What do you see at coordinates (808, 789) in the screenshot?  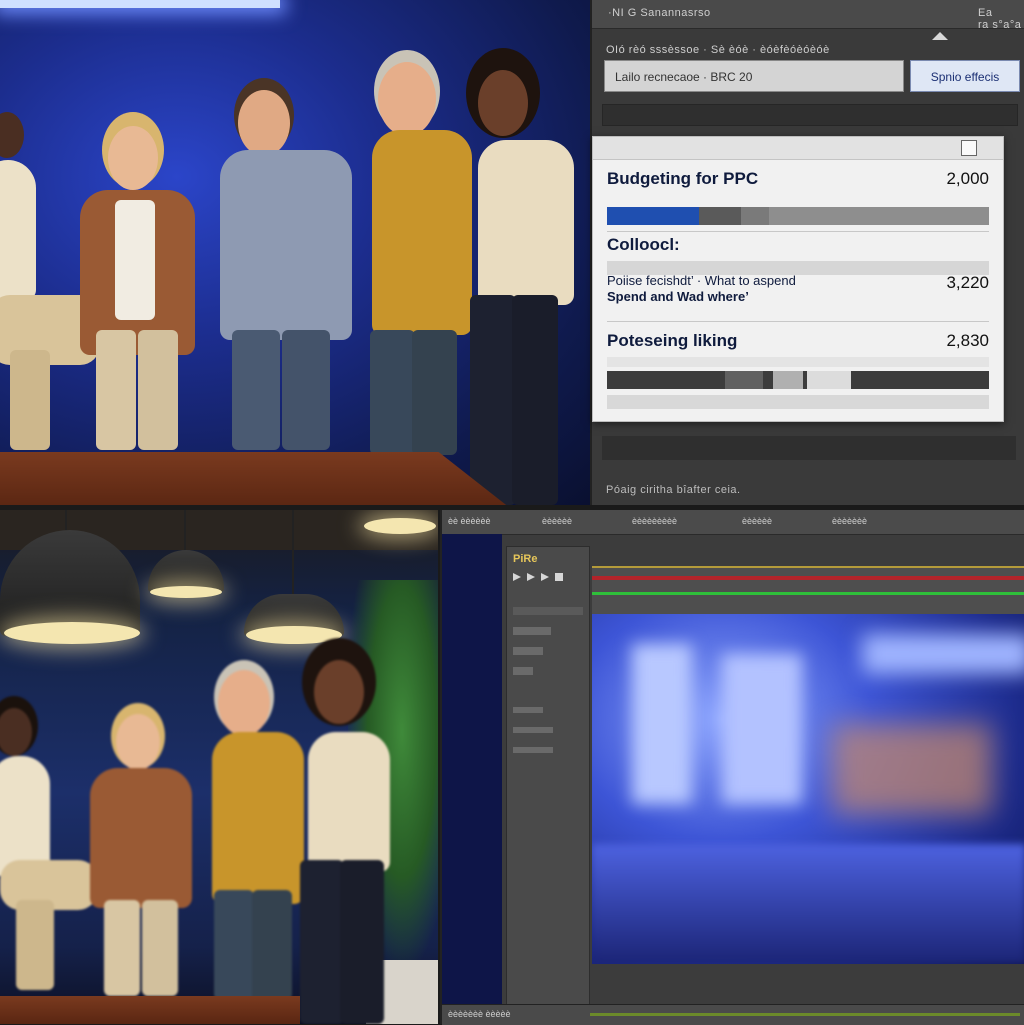 I see `video-preview` at bounding box center [808, 789].